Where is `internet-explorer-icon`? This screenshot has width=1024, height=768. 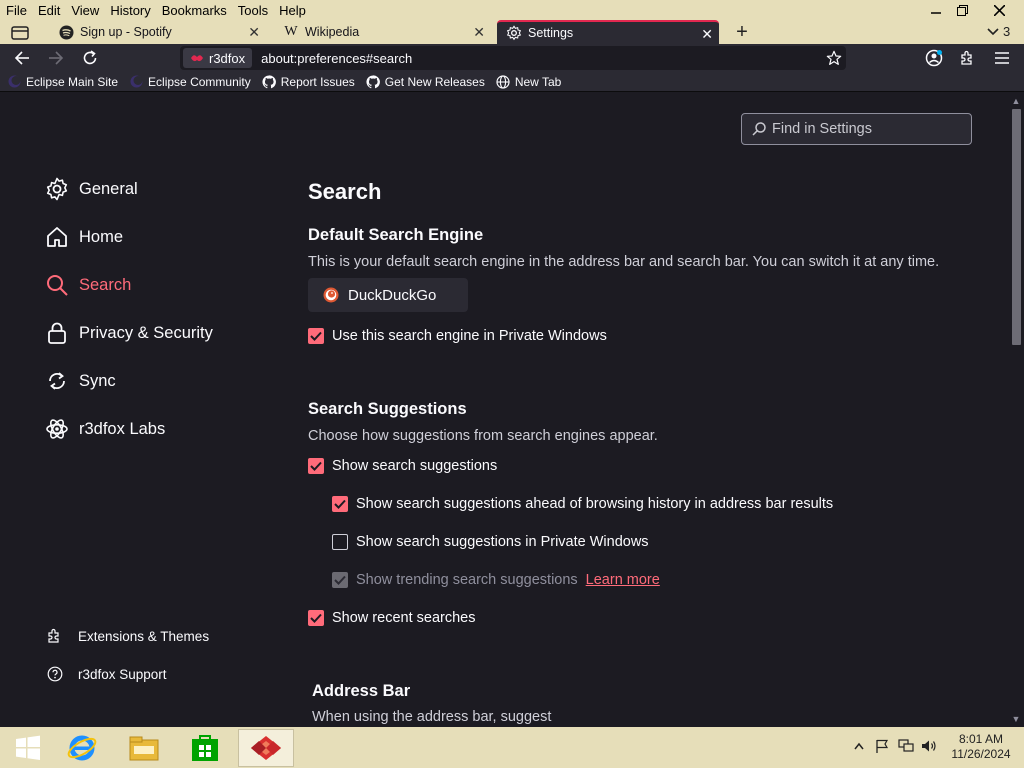 internet-explorer-icon is located at coordinates (82, 748).